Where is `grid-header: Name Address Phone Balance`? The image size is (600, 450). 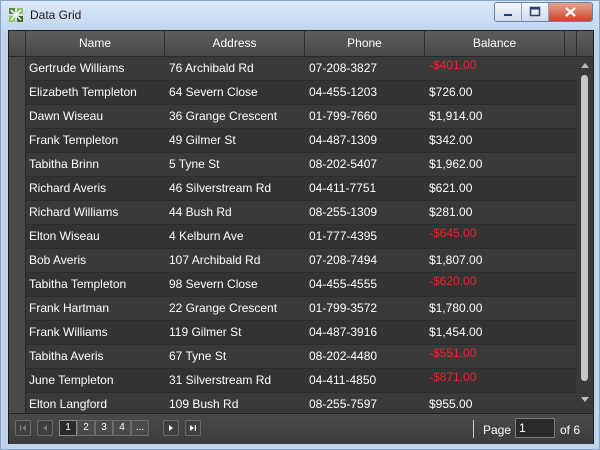 grid-header: Name Address Phone Balance is located at coordinates (301, 44).